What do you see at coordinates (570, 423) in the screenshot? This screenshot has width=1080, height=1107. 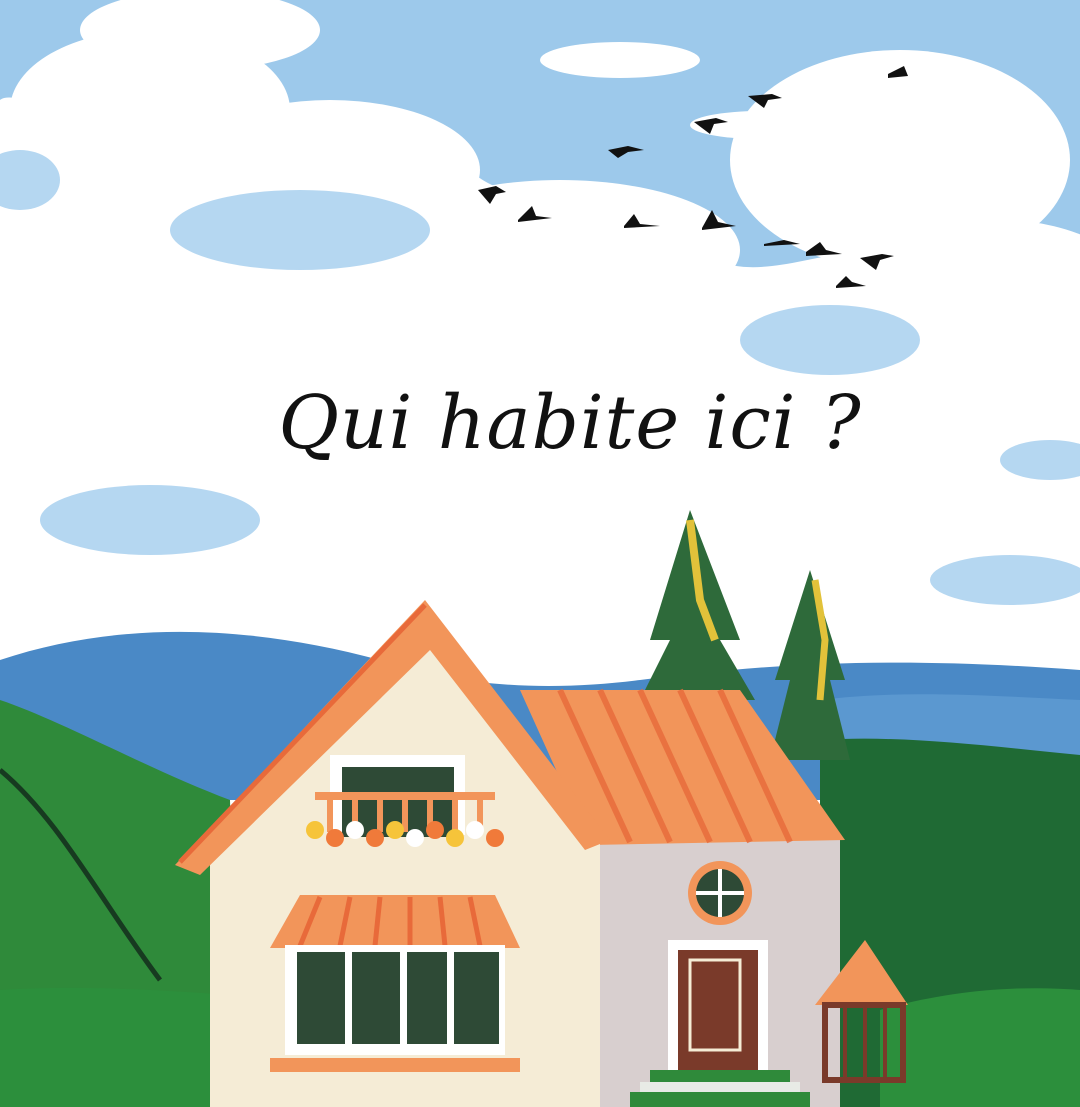 I see `page-title: Qui habite ici ?` at bounding box center [570, 423].